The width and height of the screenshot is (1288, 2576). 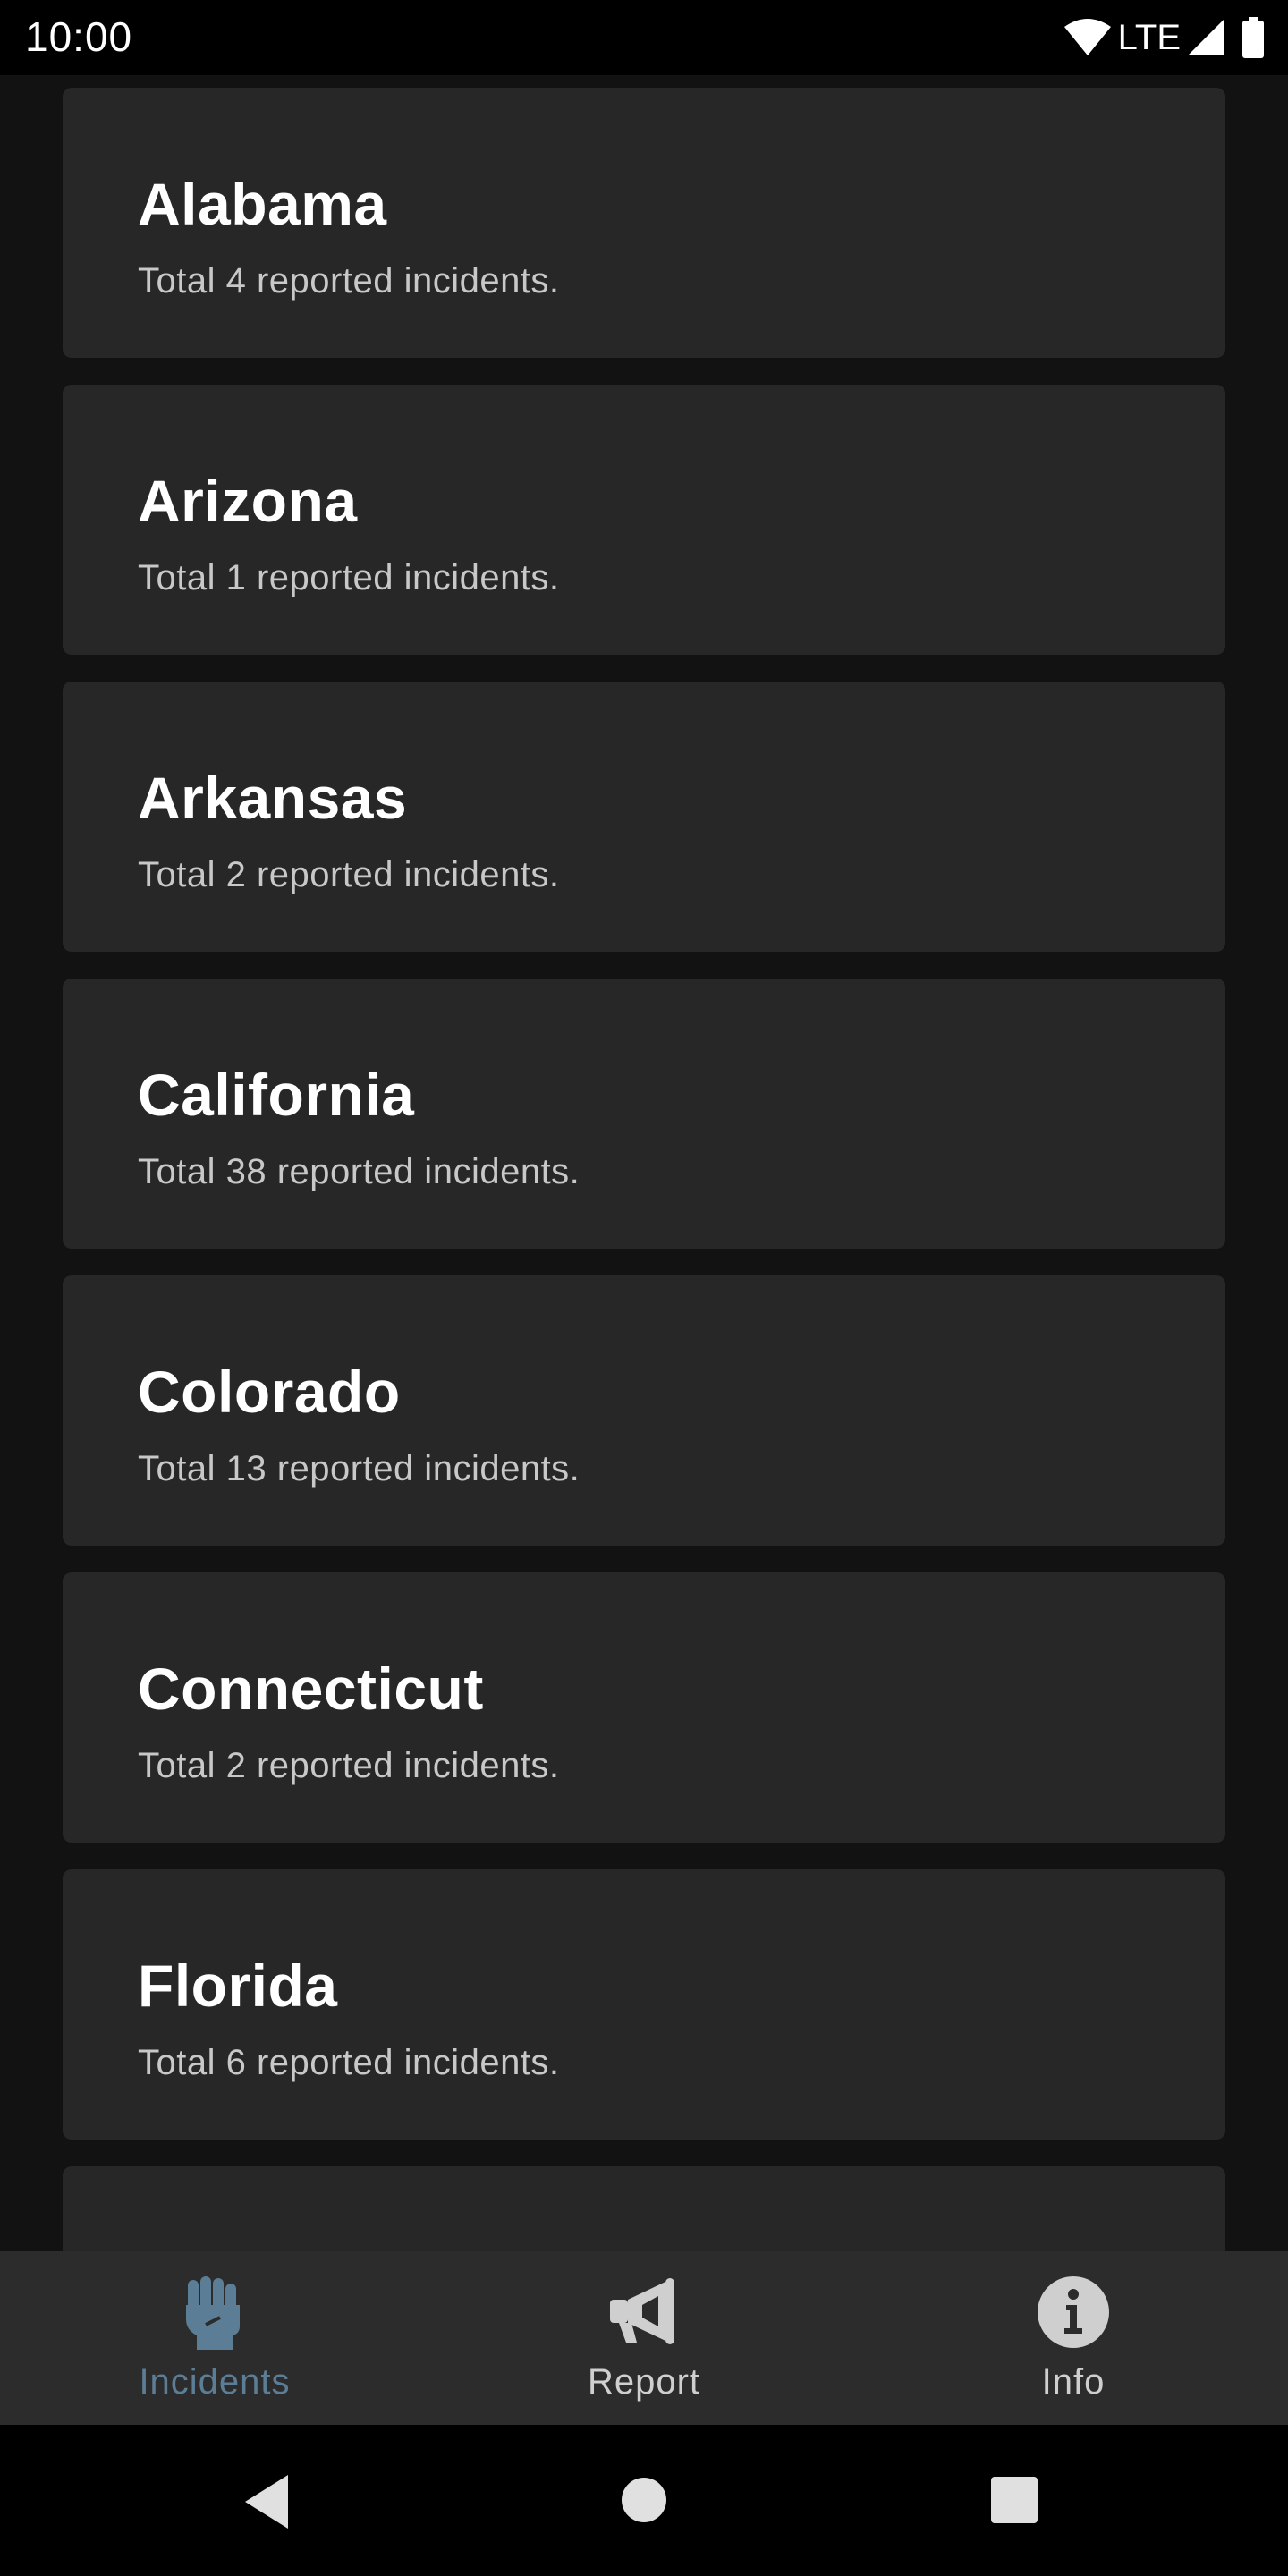 I want to click on nav-label: Info, so click(x=1073, y=2382).